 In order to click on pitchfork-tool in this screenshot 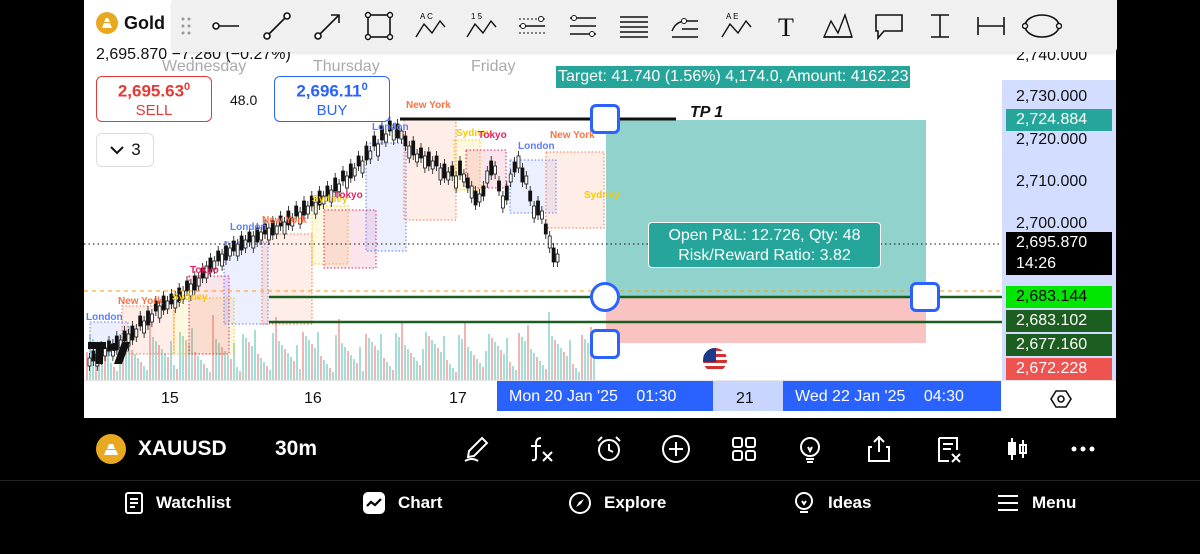, I will do `click(684, 26)`.